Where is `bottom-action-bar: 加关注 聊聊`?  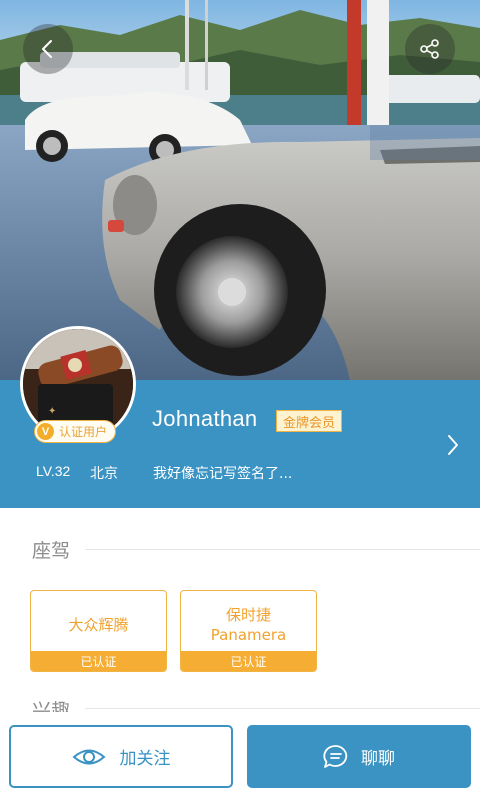 bottom-action-bar: 加关注 聊聊 is located at coordinates (240, 756).